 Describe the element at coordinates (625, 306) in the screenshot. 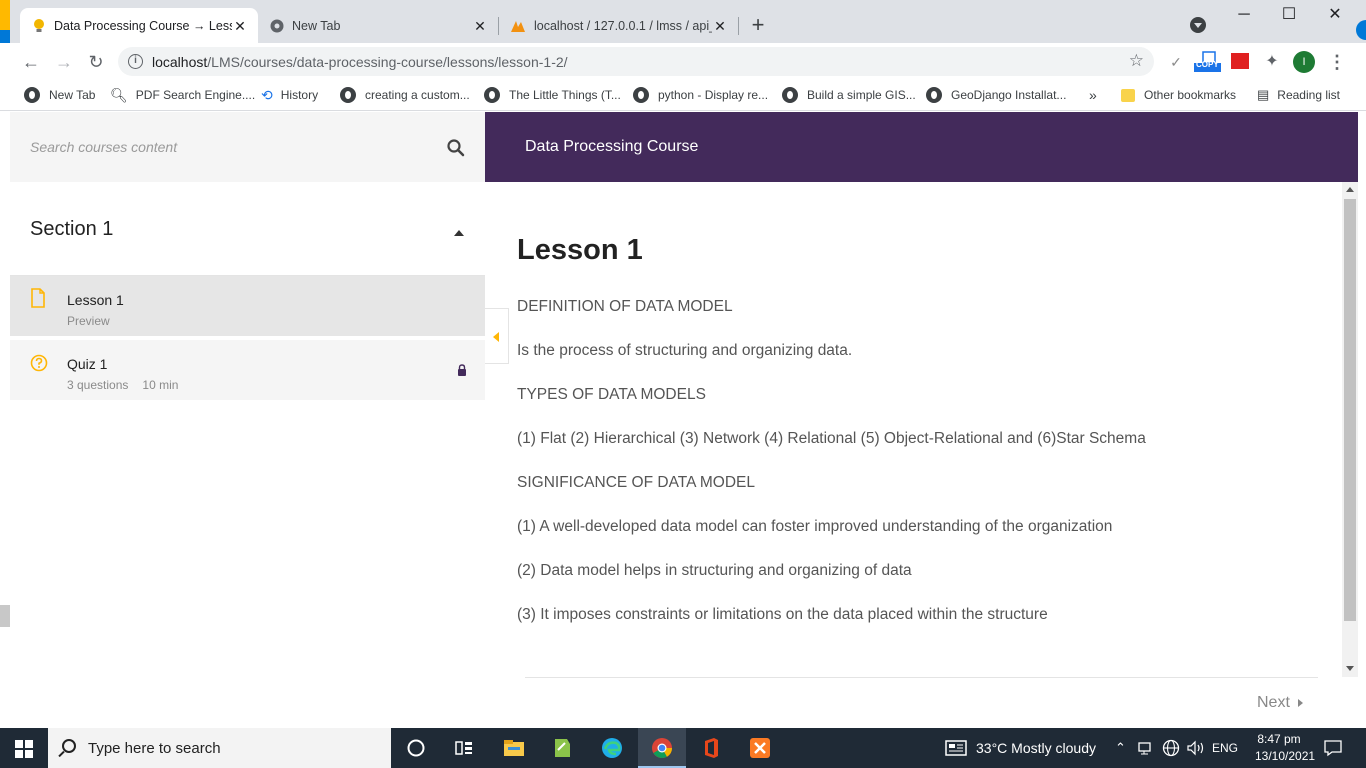

I see `lesson-paragraph: DEFINITION OF DATA MODEL` at that location.